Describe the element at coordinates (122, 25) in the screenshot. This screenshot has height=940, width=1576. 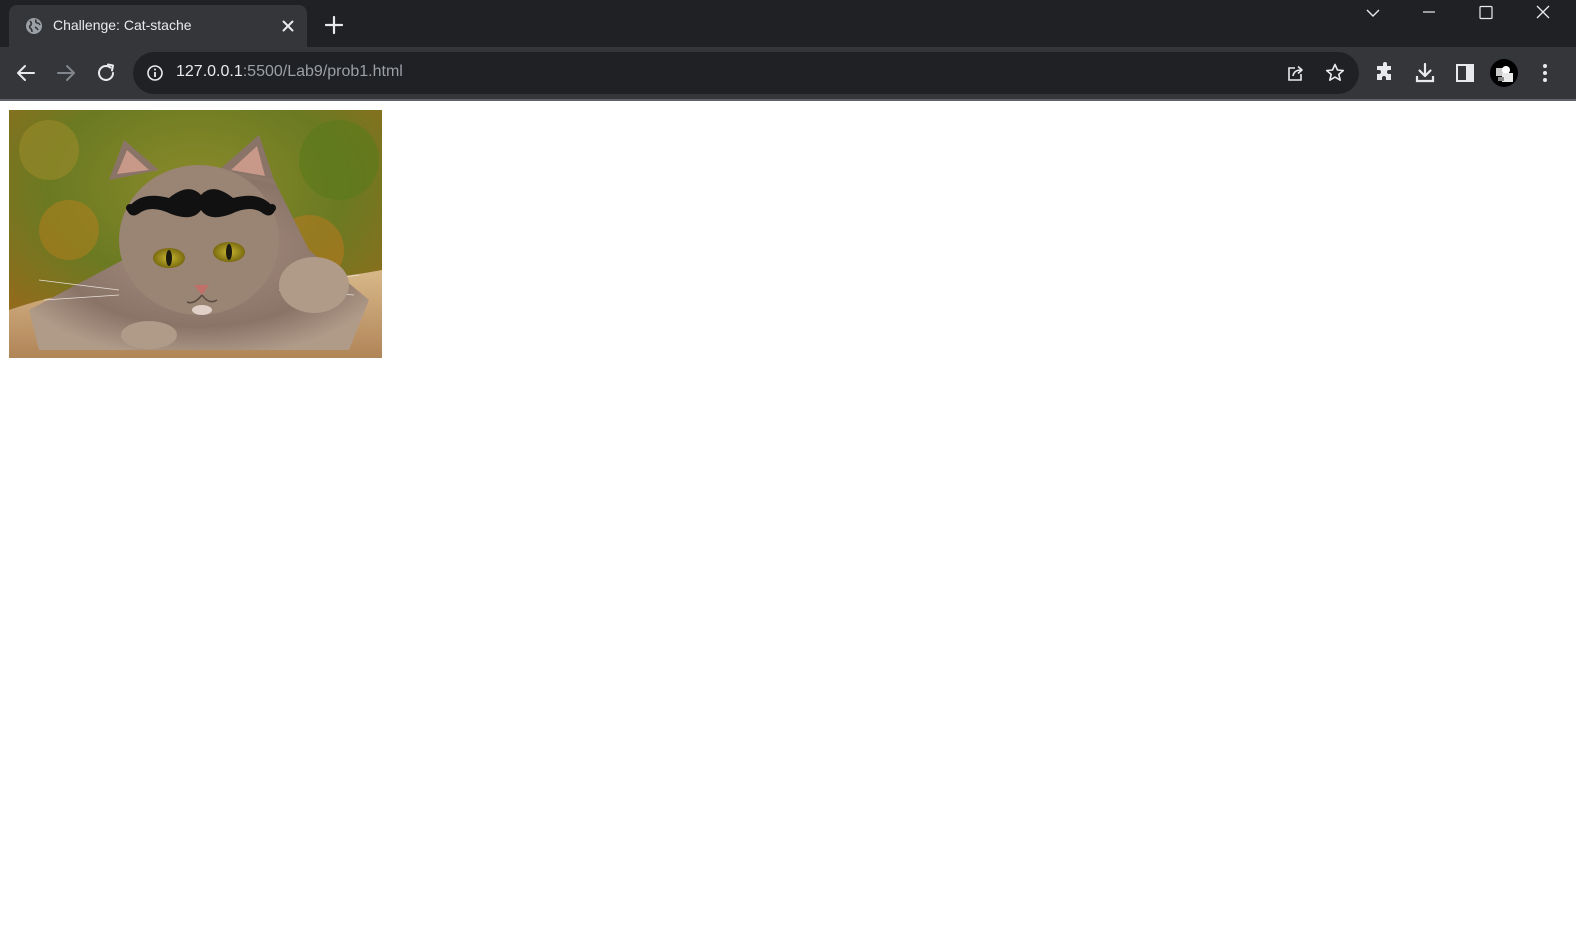
I see `tab-title: Challenge: Cat-stache` at that location.